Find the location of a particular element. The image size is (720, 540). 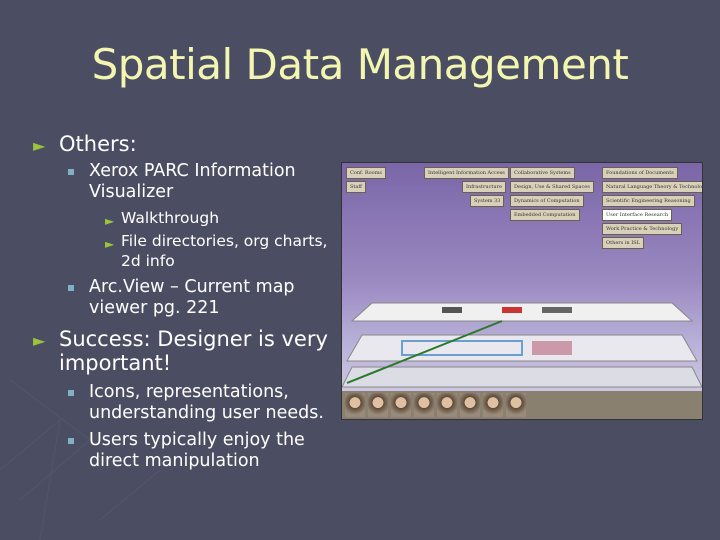

3d-floor-planes is located at coordinates (522, 345).